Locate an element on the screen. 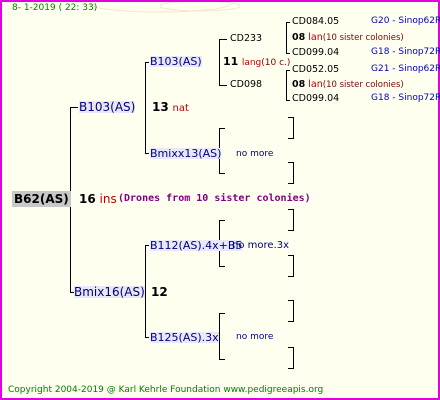 The width and height of the screenshot is (440, 400). gen3-cd233-rating: 08 lan(10 sister colonies) is located at coordinates (348, 38).